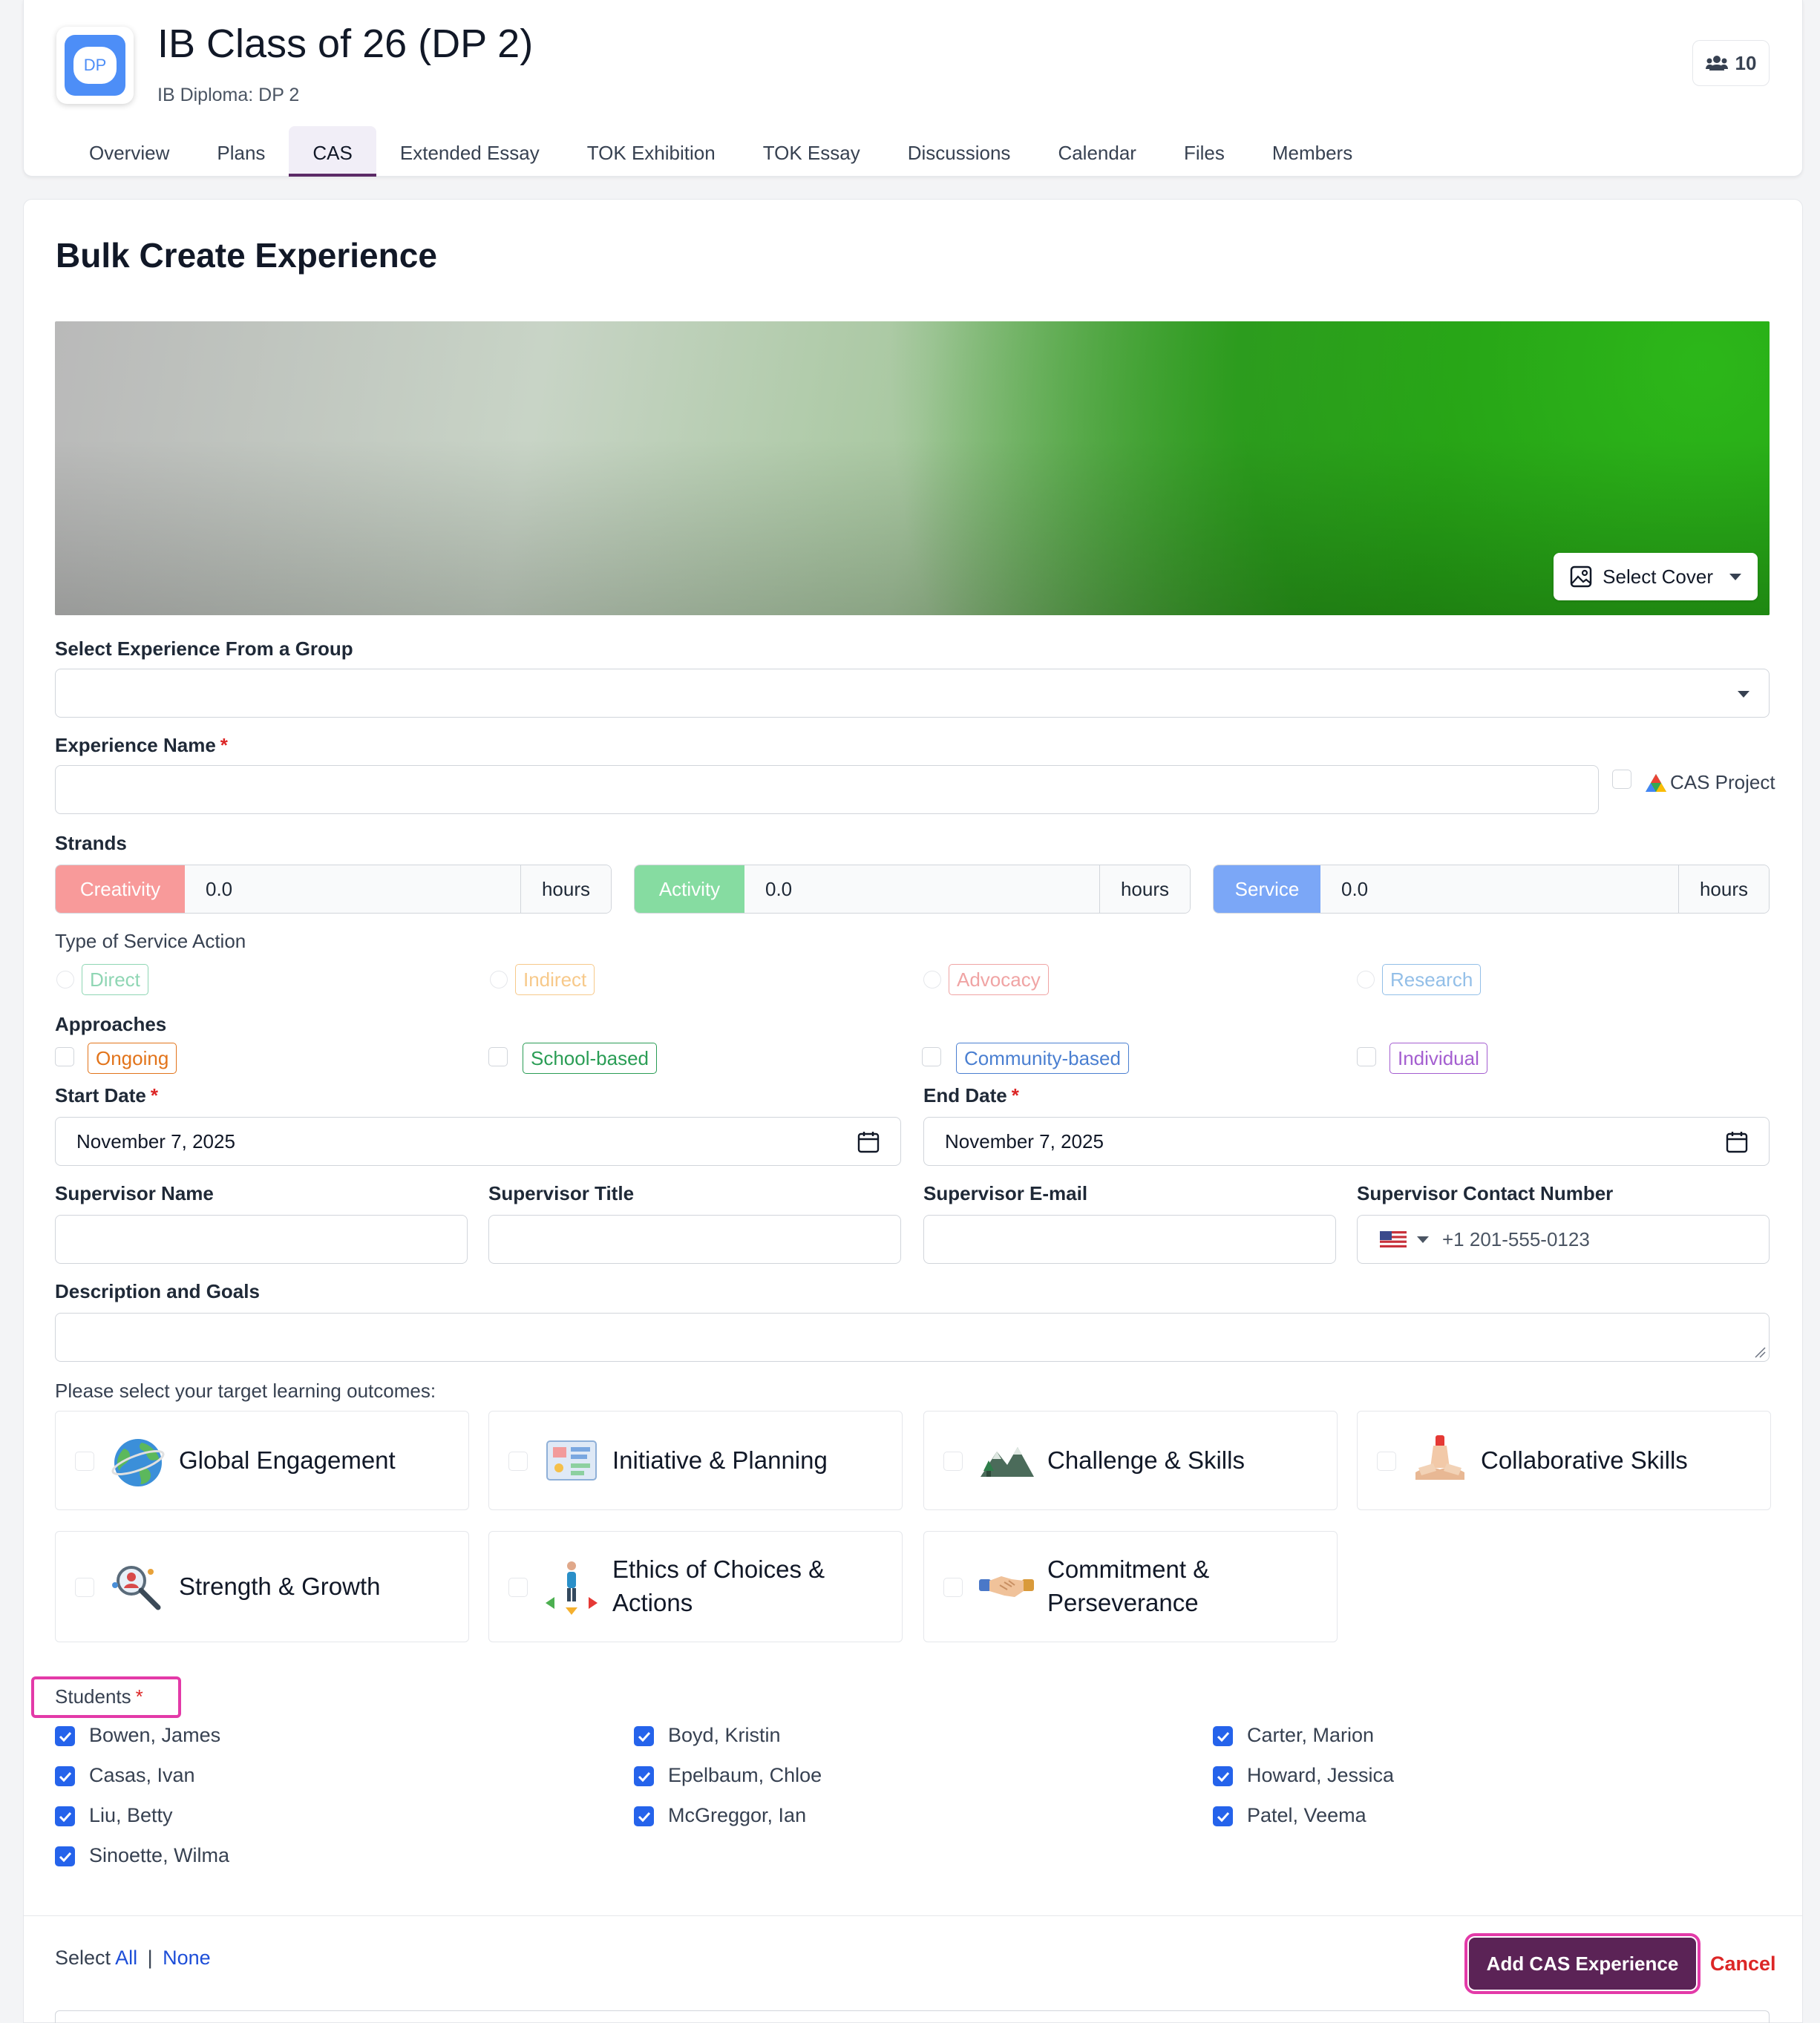  I want to click on creativity-hours-input: 0.0, so click(352, 889).